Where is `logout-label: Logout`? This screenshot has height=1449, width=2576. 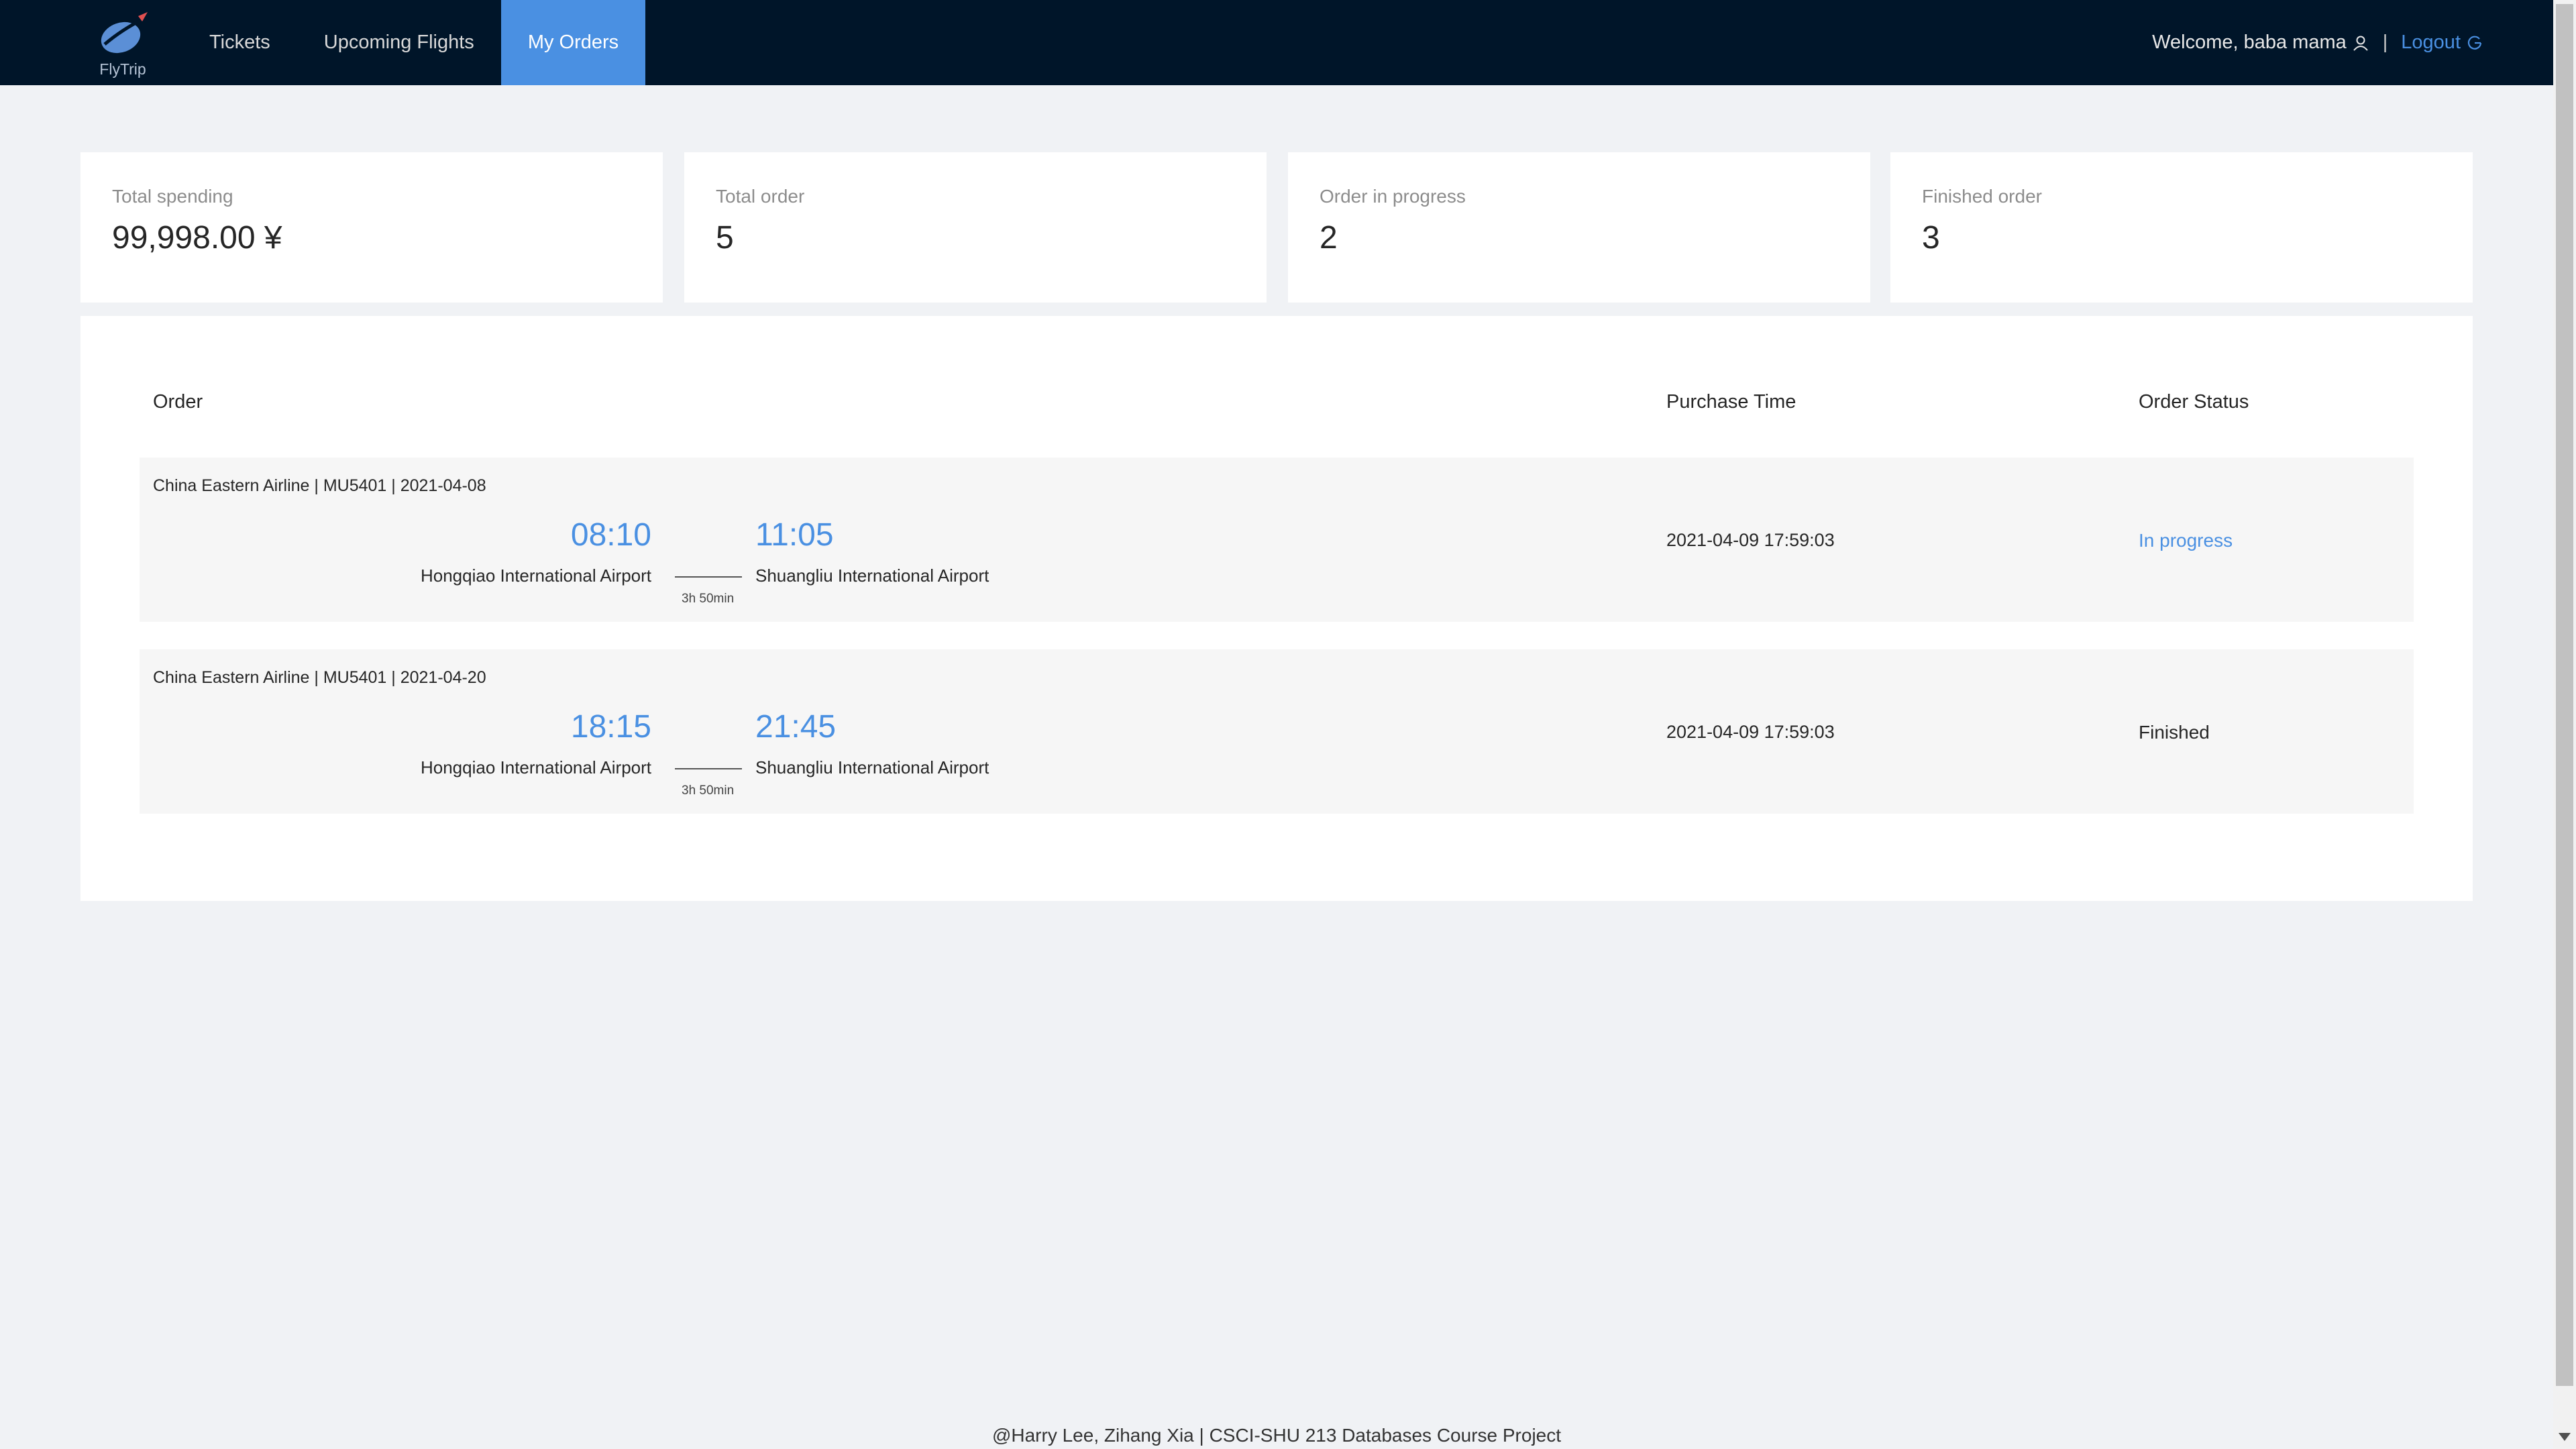
logout-label: Logout is located at coordinates (2431, 42).